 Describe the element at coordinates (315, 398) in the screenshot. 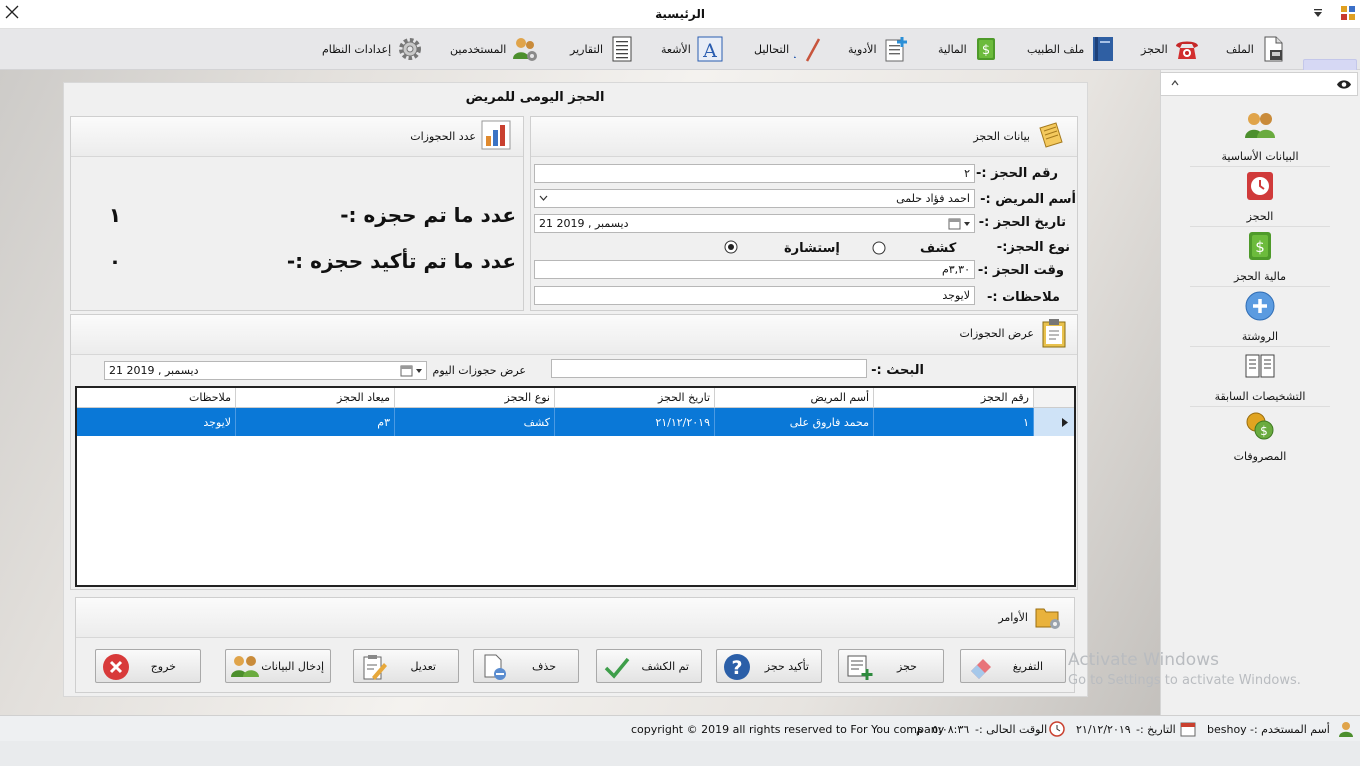

I see `column-header: ميعاد الحجز` at that location.